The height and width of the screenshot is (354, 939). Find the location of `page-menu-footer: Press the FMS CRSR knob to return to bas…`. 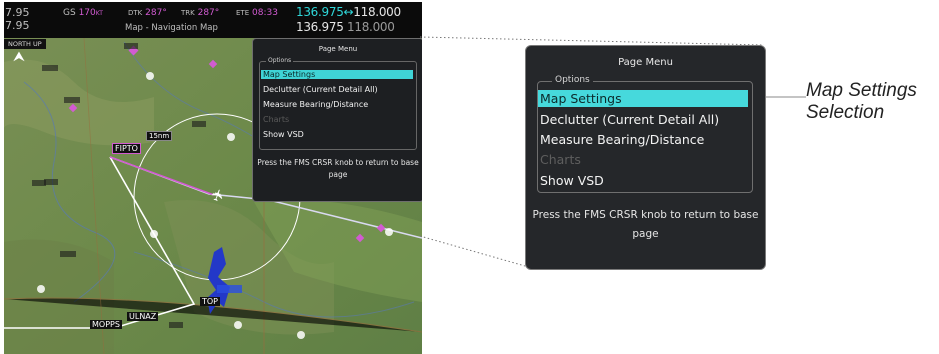

page-menu-footer: Press the FMS CRSR knob to return to bas… is located at coordinates (338, 168).